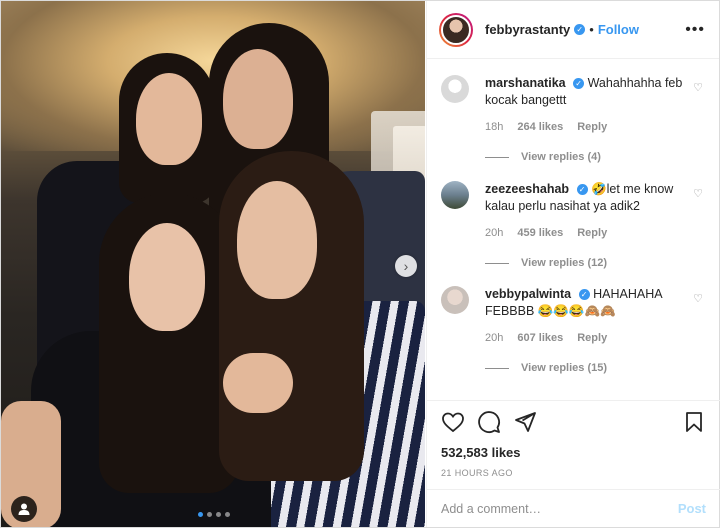  What do you see at coordinates (540, 233) in the screenshot?
I see `comment-likes: 459 likes` at bounding box center [540, 233].